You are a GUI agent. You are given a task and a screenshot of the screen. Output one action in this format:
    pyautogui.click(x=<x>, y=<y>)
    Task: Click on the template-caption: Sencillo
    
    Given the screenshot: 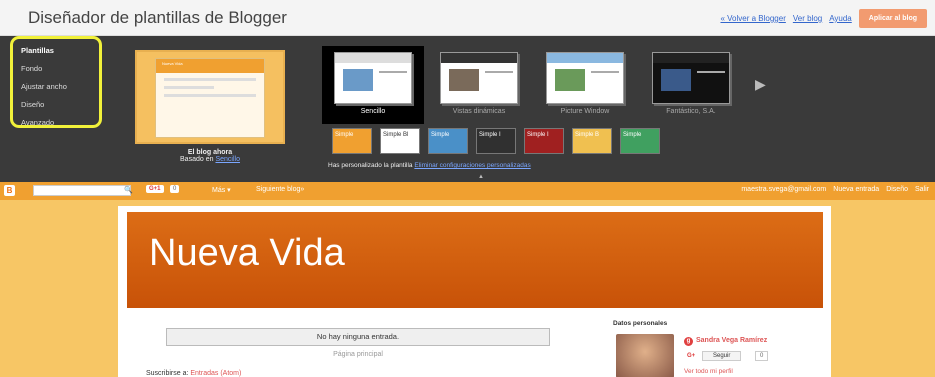 What is the action you would take?
    pyautogui.click(x=373, y=111)
    